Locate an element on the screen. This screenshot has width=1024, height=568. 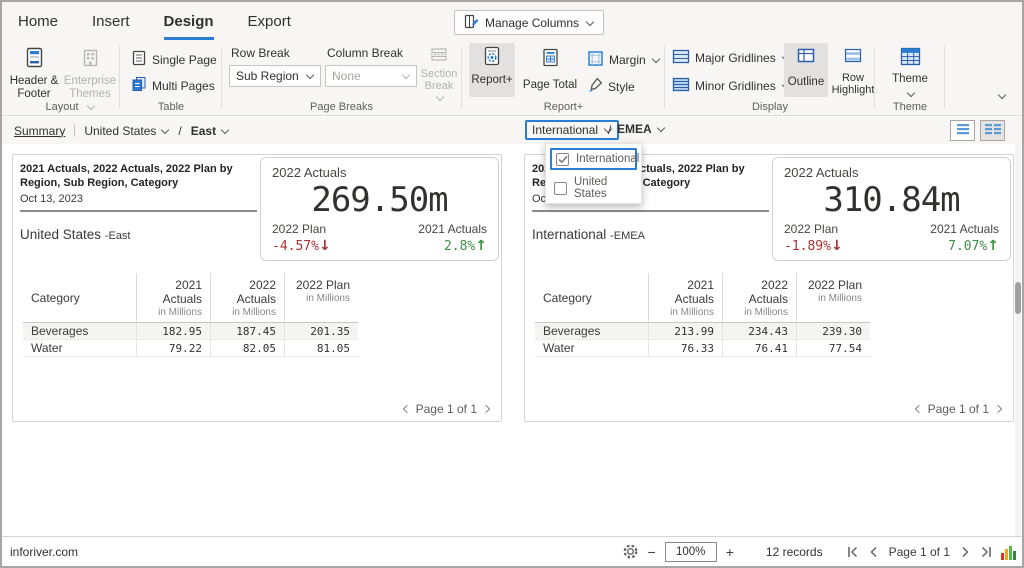
dropdown-item-international: International is located at coordinates (594, 159).